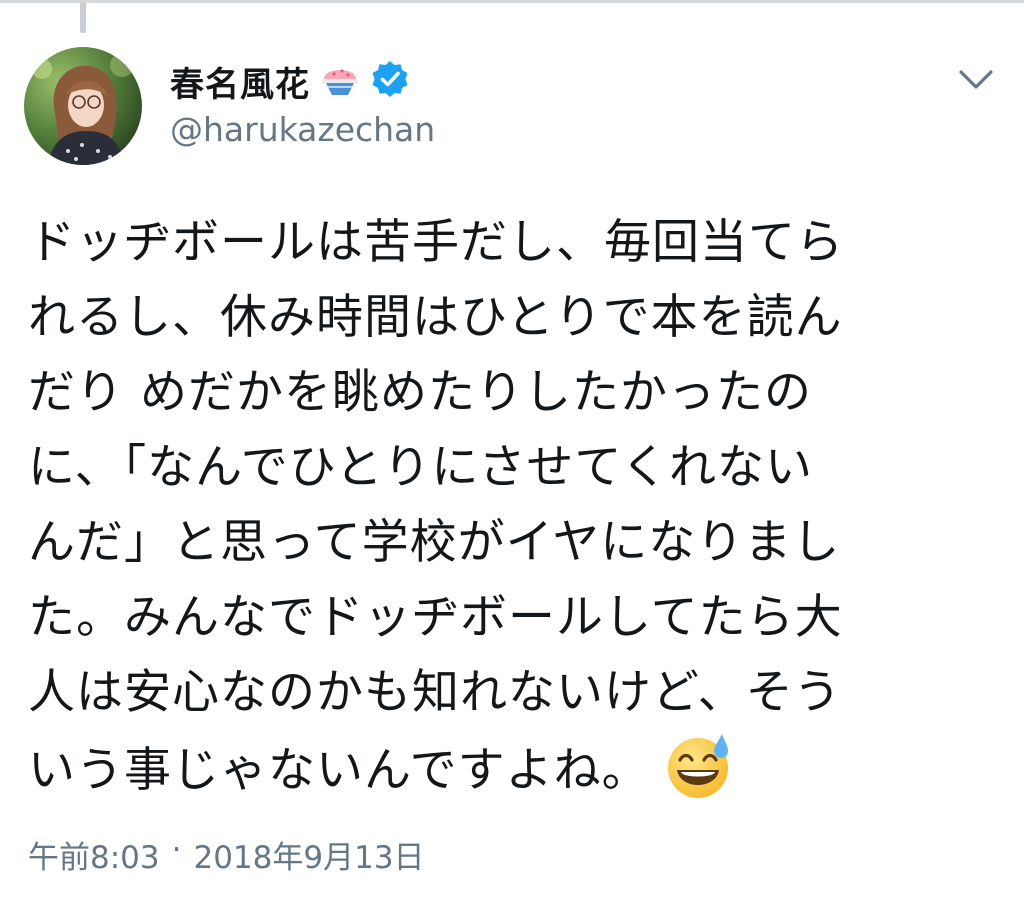 The image size is (1024, 905). I want to click on thread-connector-line, so click(83, 18).